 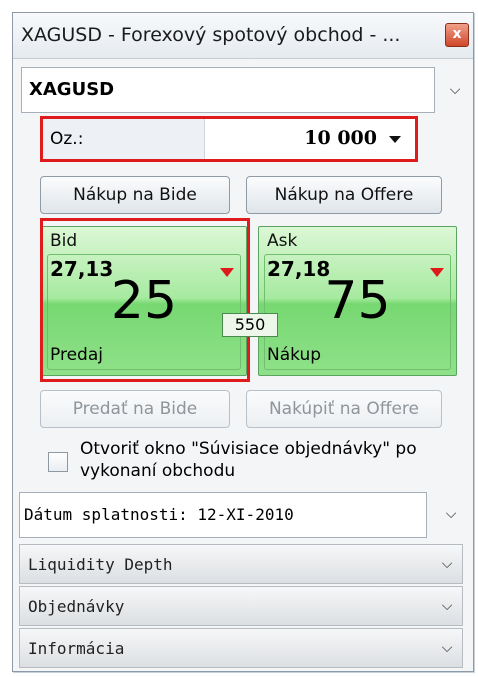 I want to click on quantity-label: Oz.:, so click(x=67, y=139).